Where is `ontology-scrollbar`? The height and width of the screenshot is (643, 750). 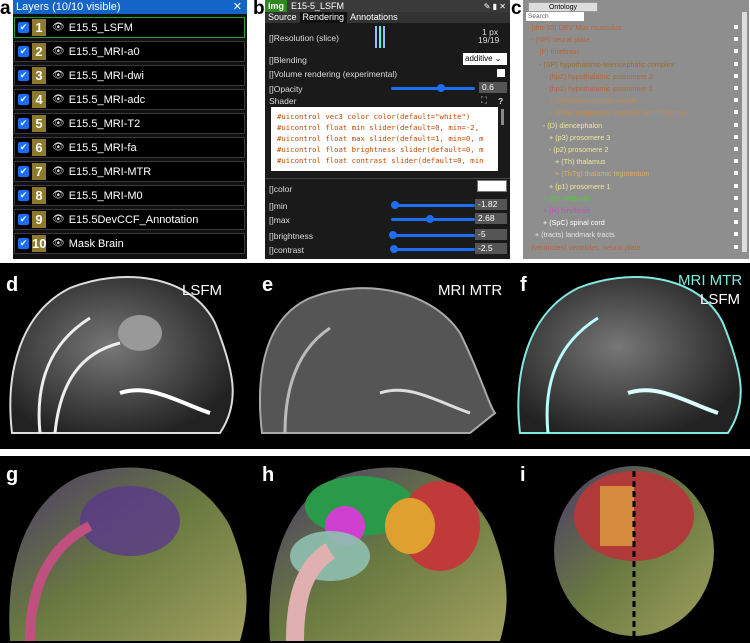 ontology-scrollbar is located at coordinates (744, 132).